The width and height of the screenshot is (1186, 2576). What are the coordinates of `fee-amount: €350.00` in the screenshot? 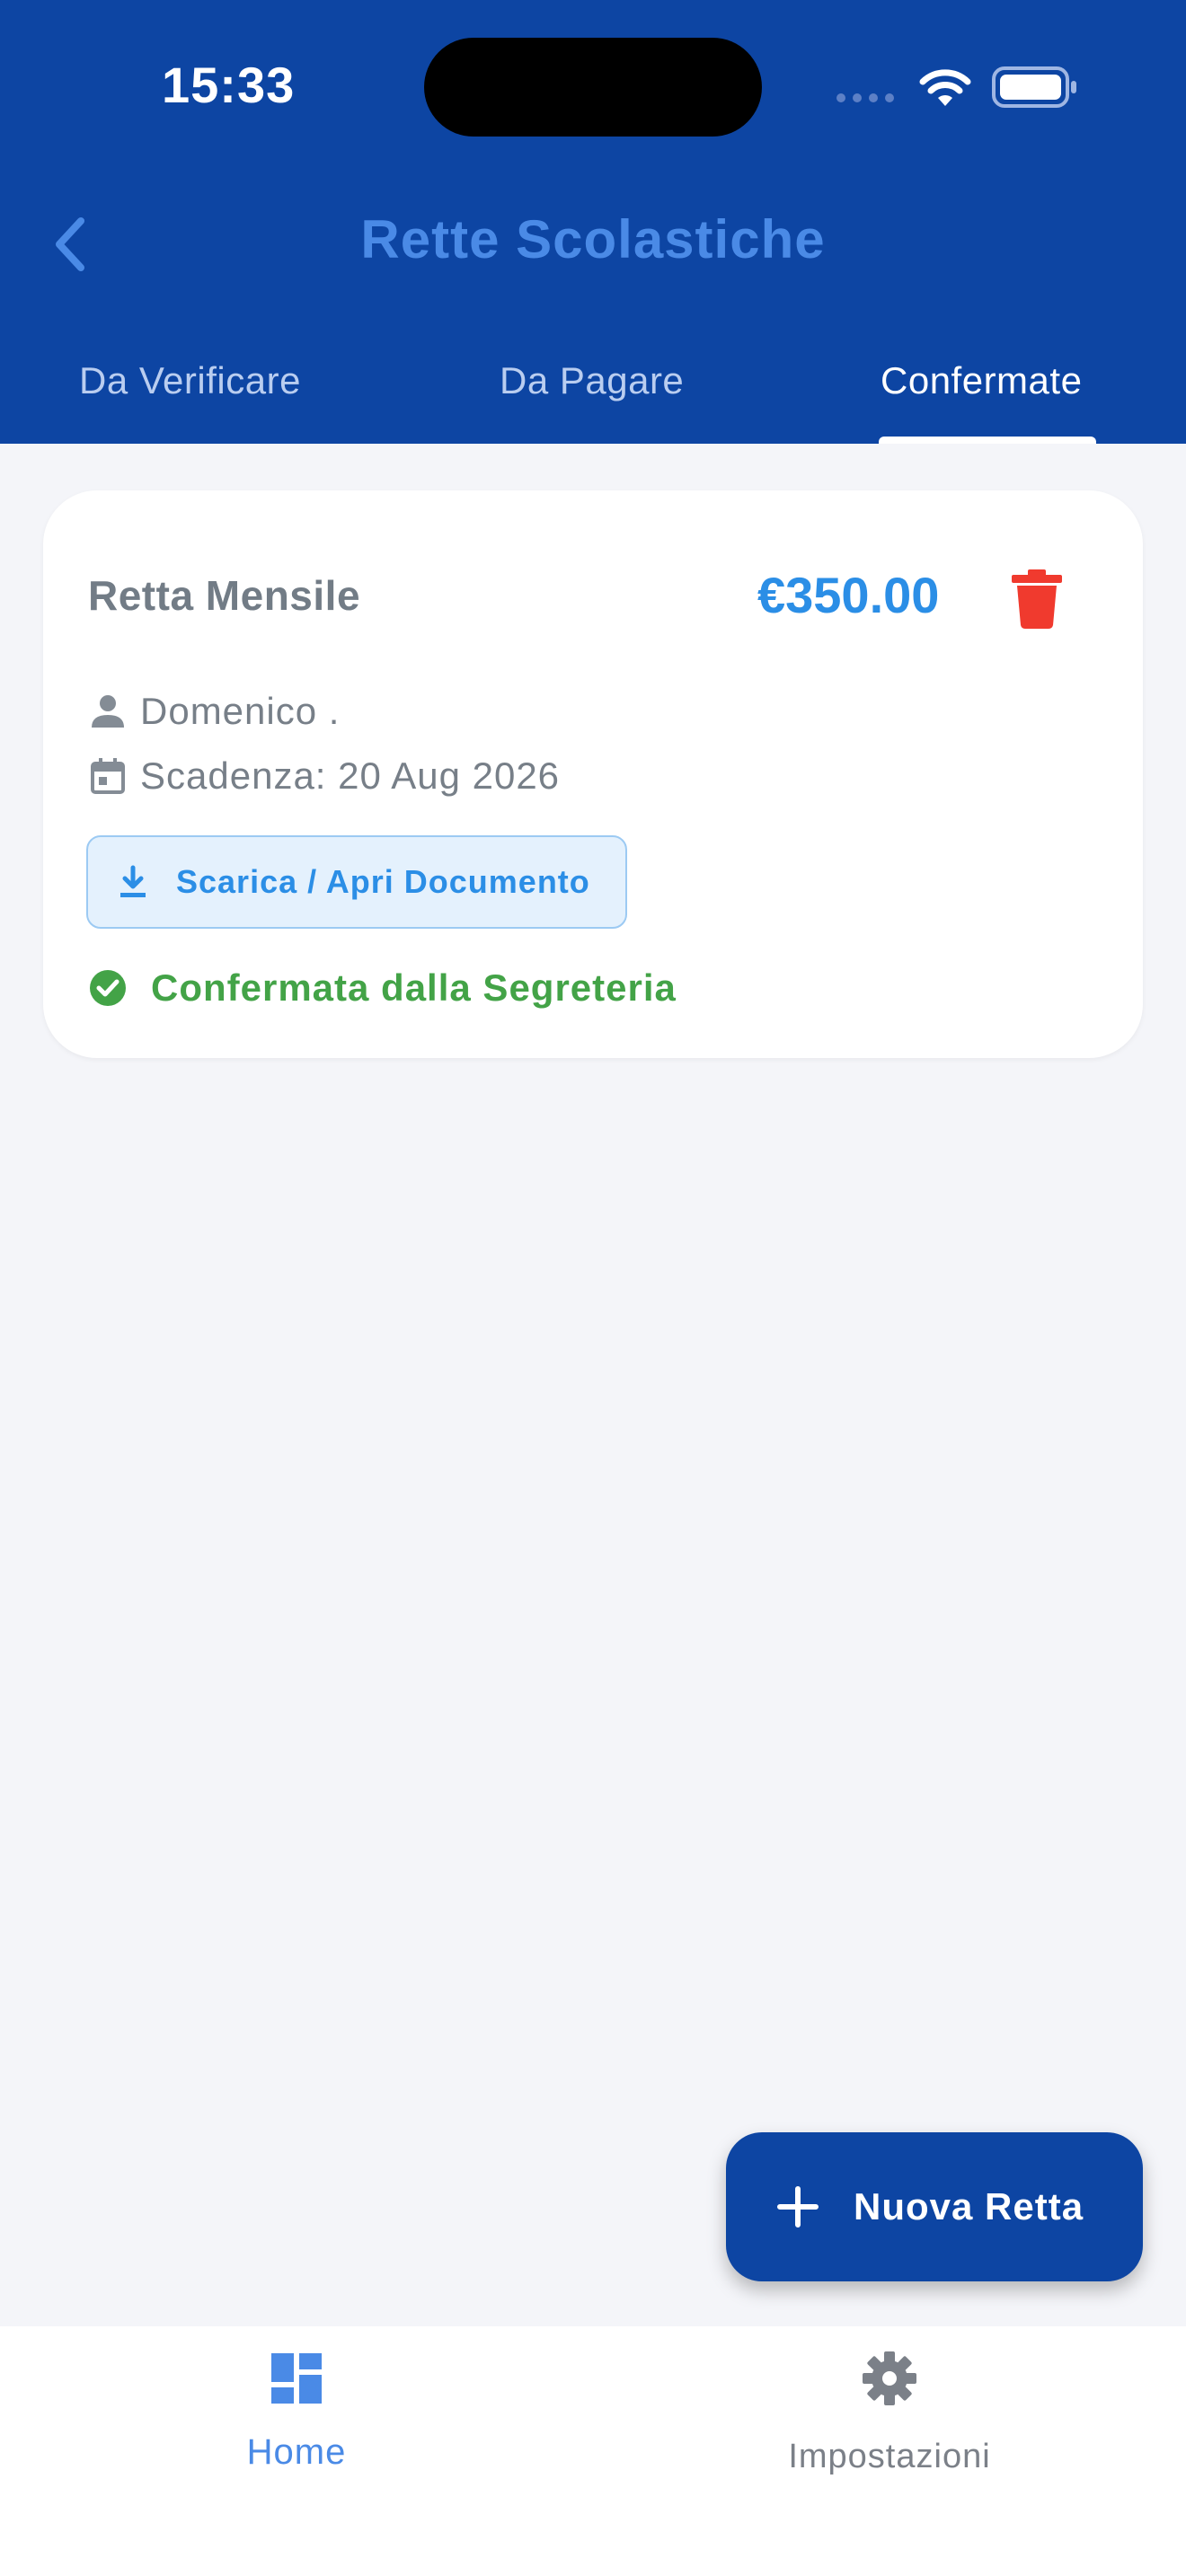 It's located at (848, 595).